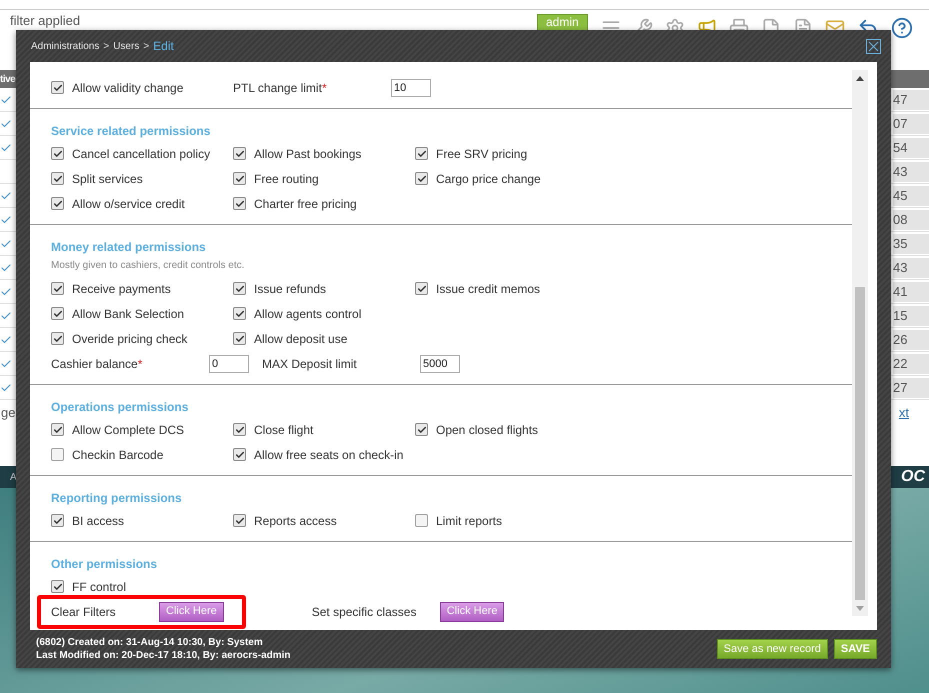 The width and height of the screenshot is (929, 693). Describe the element at coordinates (128, 204) in the screenshot. I see `permission-label: Allow o/service credit` at that location.